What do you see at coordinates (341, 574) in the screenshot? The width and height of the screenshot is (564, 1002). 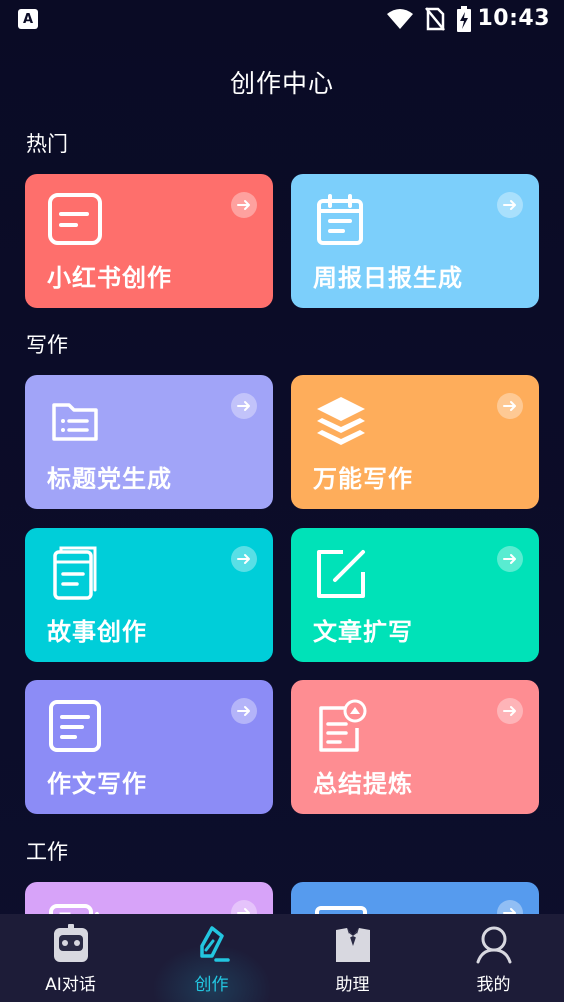 I see `edit-icon` at bounding box center [341, 574].